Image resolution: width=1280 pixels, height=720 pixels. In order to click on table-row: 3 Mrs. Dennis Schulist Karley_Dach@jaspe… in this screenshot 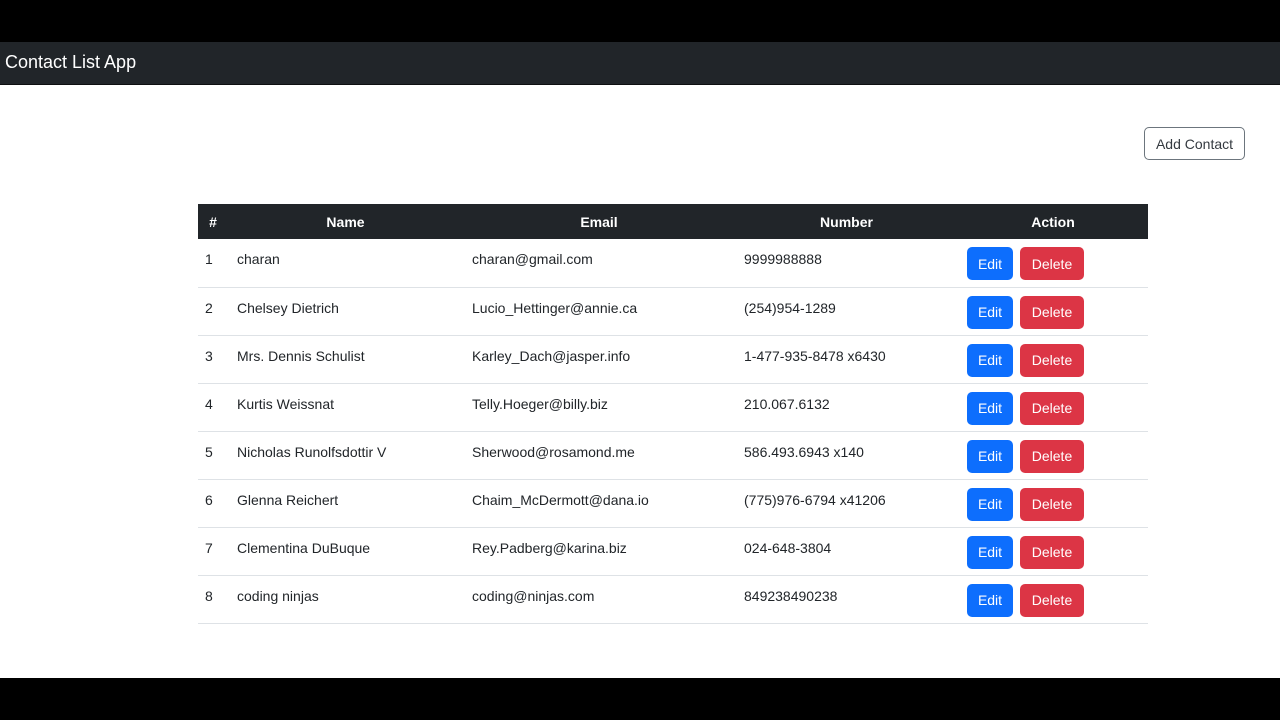, I will do `click(673, 359)`.